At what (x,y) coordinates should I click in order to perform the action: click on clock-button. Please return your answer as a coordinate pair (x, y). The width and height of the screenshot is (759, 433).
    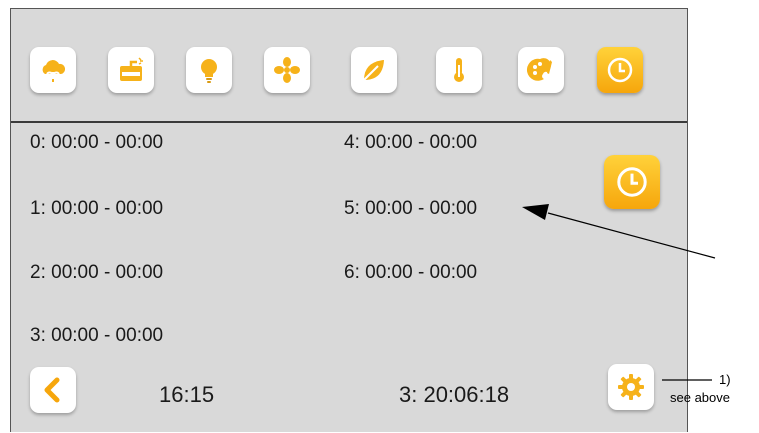
    Looking at the image, I should click on (620, 70).